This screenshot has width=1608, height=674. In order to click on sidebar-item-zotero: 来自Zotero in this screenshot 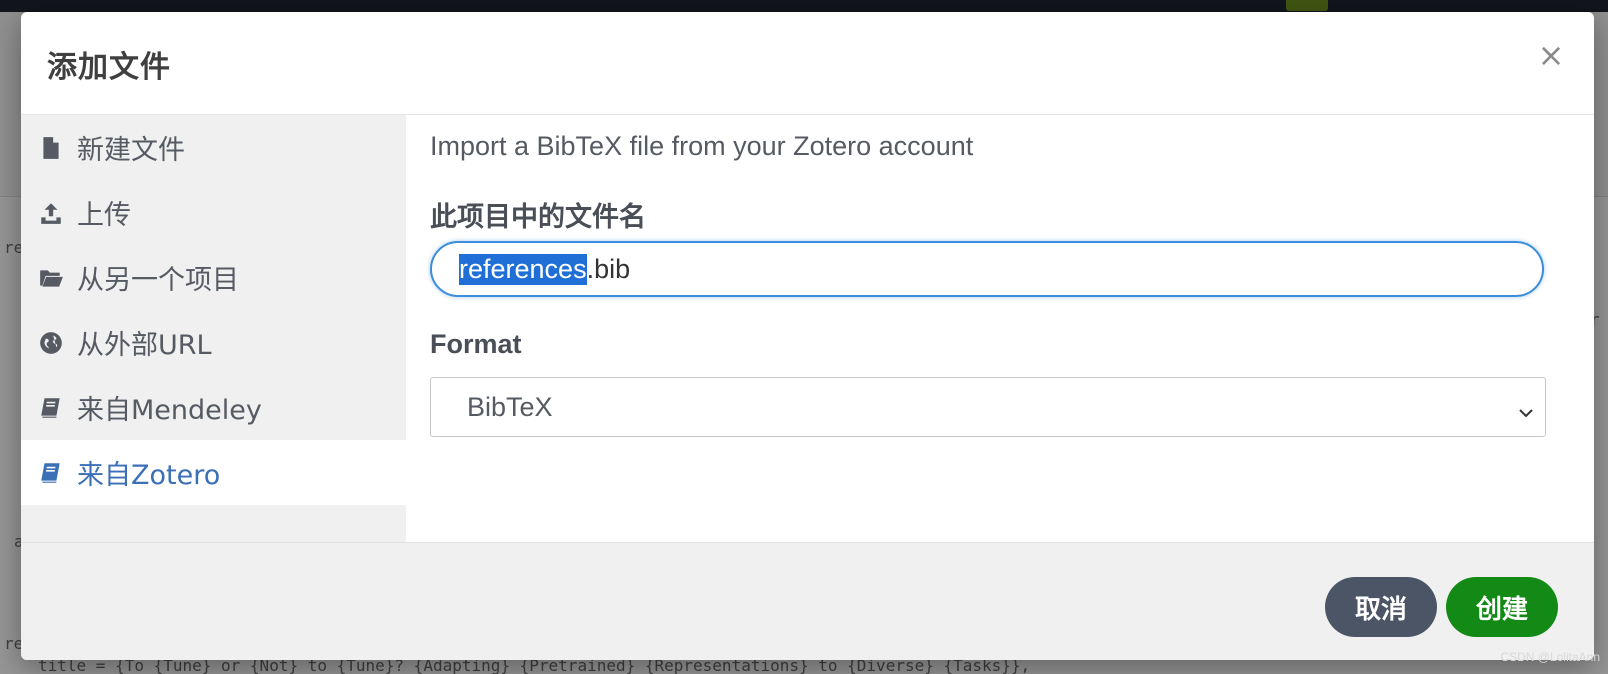, I will do `click(213, 472)`.